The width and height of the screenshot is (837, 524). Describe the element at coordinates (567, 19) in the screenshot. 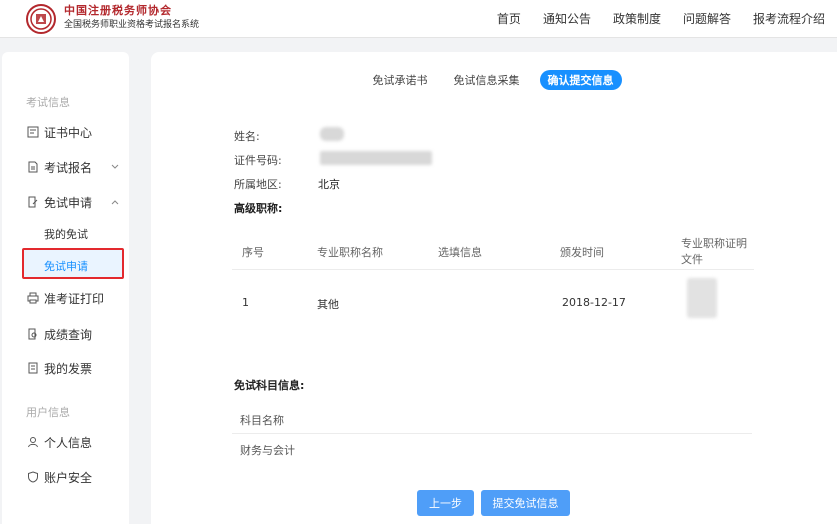

I see `nav-notices: 通知公告` at that location.